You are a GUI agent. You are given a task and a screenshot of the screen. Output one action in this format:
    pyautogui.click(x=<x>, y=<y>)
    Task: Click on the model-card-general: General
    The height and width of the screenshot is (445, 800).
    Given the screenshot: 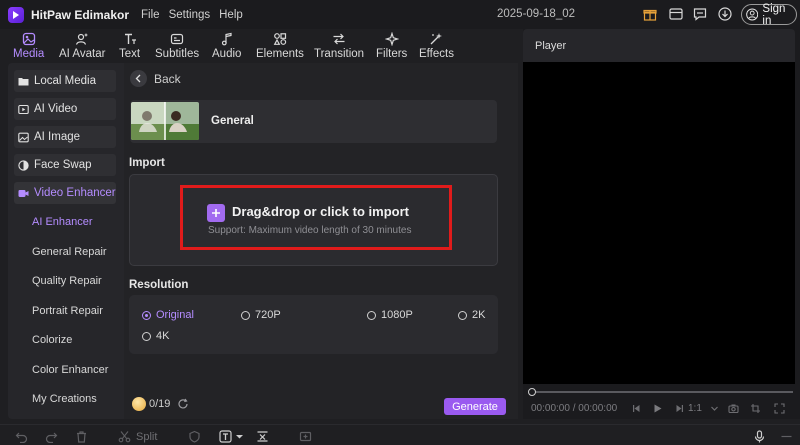 What is the action you would take?
    pyautogui.click(x=313, y=121)
    